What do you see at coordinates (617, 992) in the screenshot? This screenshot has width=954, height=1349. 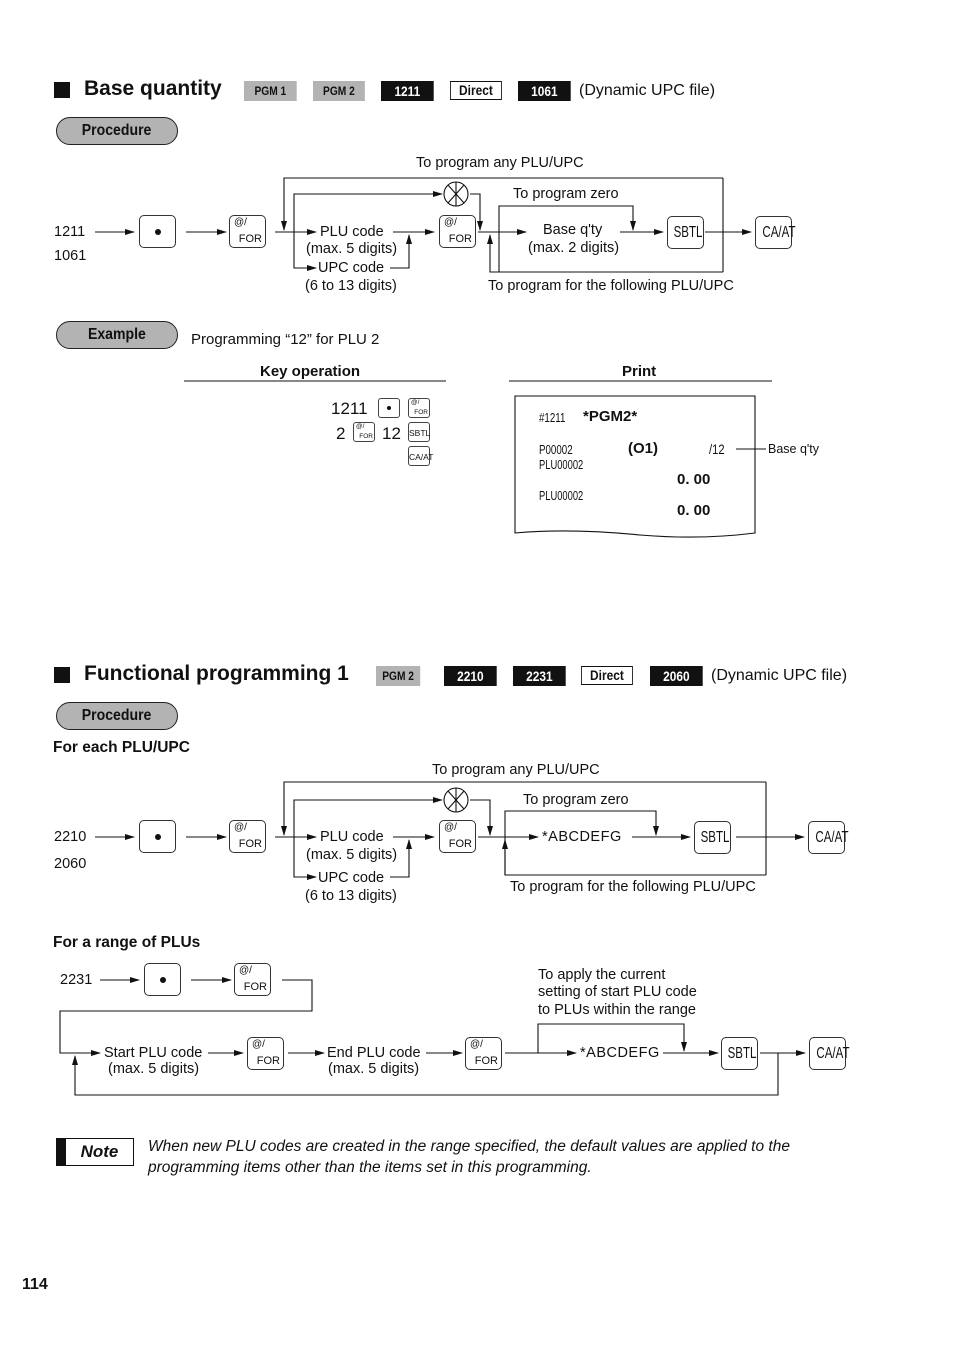 I see `apply-label: setting of start PLU code` at bounding box center [617, 992].